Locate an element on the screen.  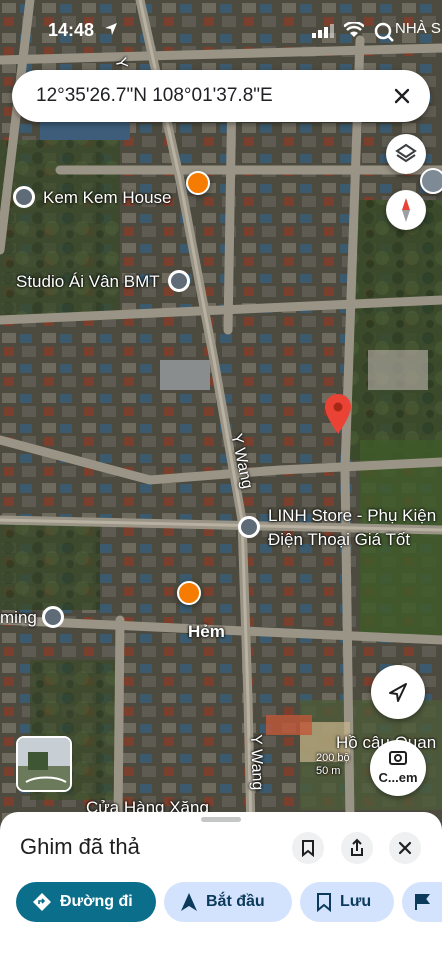
compass-button is located at coordinates (406, 210).